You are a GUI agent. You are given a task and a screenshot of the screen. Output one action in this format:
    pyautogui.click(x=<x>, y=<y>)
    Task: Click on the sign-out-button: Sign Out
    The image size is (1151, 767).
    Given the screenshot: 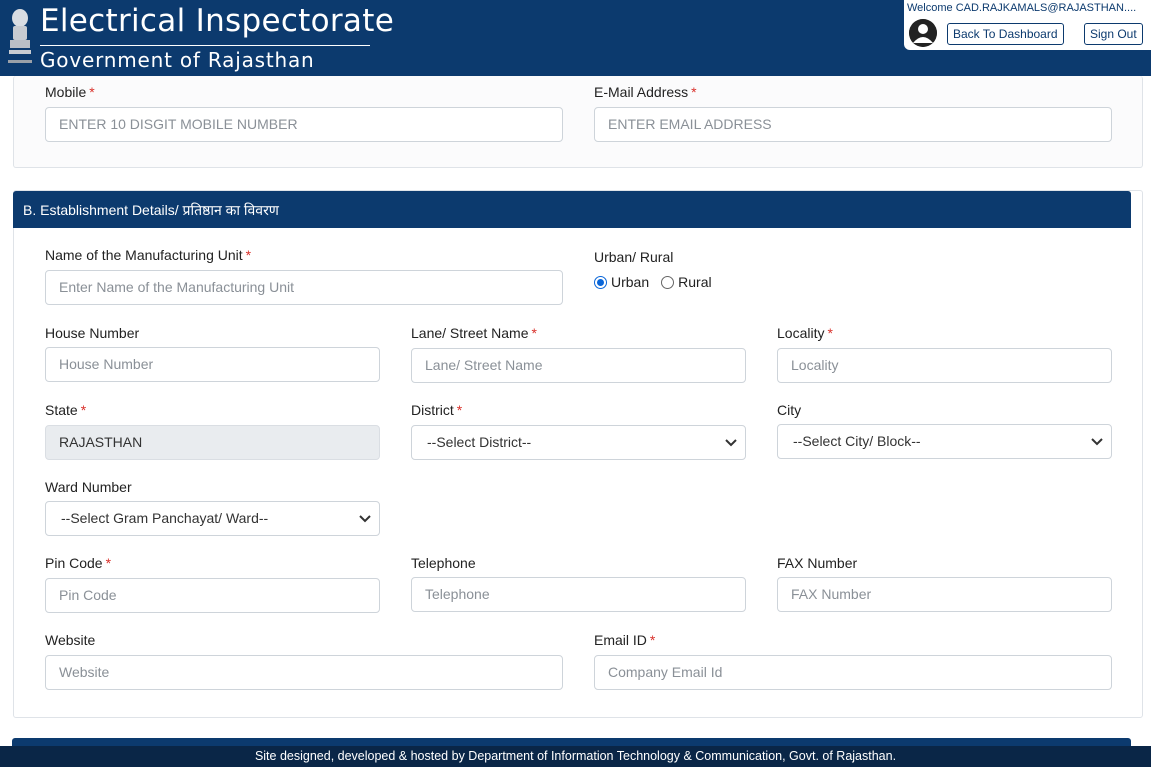 What is the action you would take?
    pyautogui.click(x=1113, y=34)
    